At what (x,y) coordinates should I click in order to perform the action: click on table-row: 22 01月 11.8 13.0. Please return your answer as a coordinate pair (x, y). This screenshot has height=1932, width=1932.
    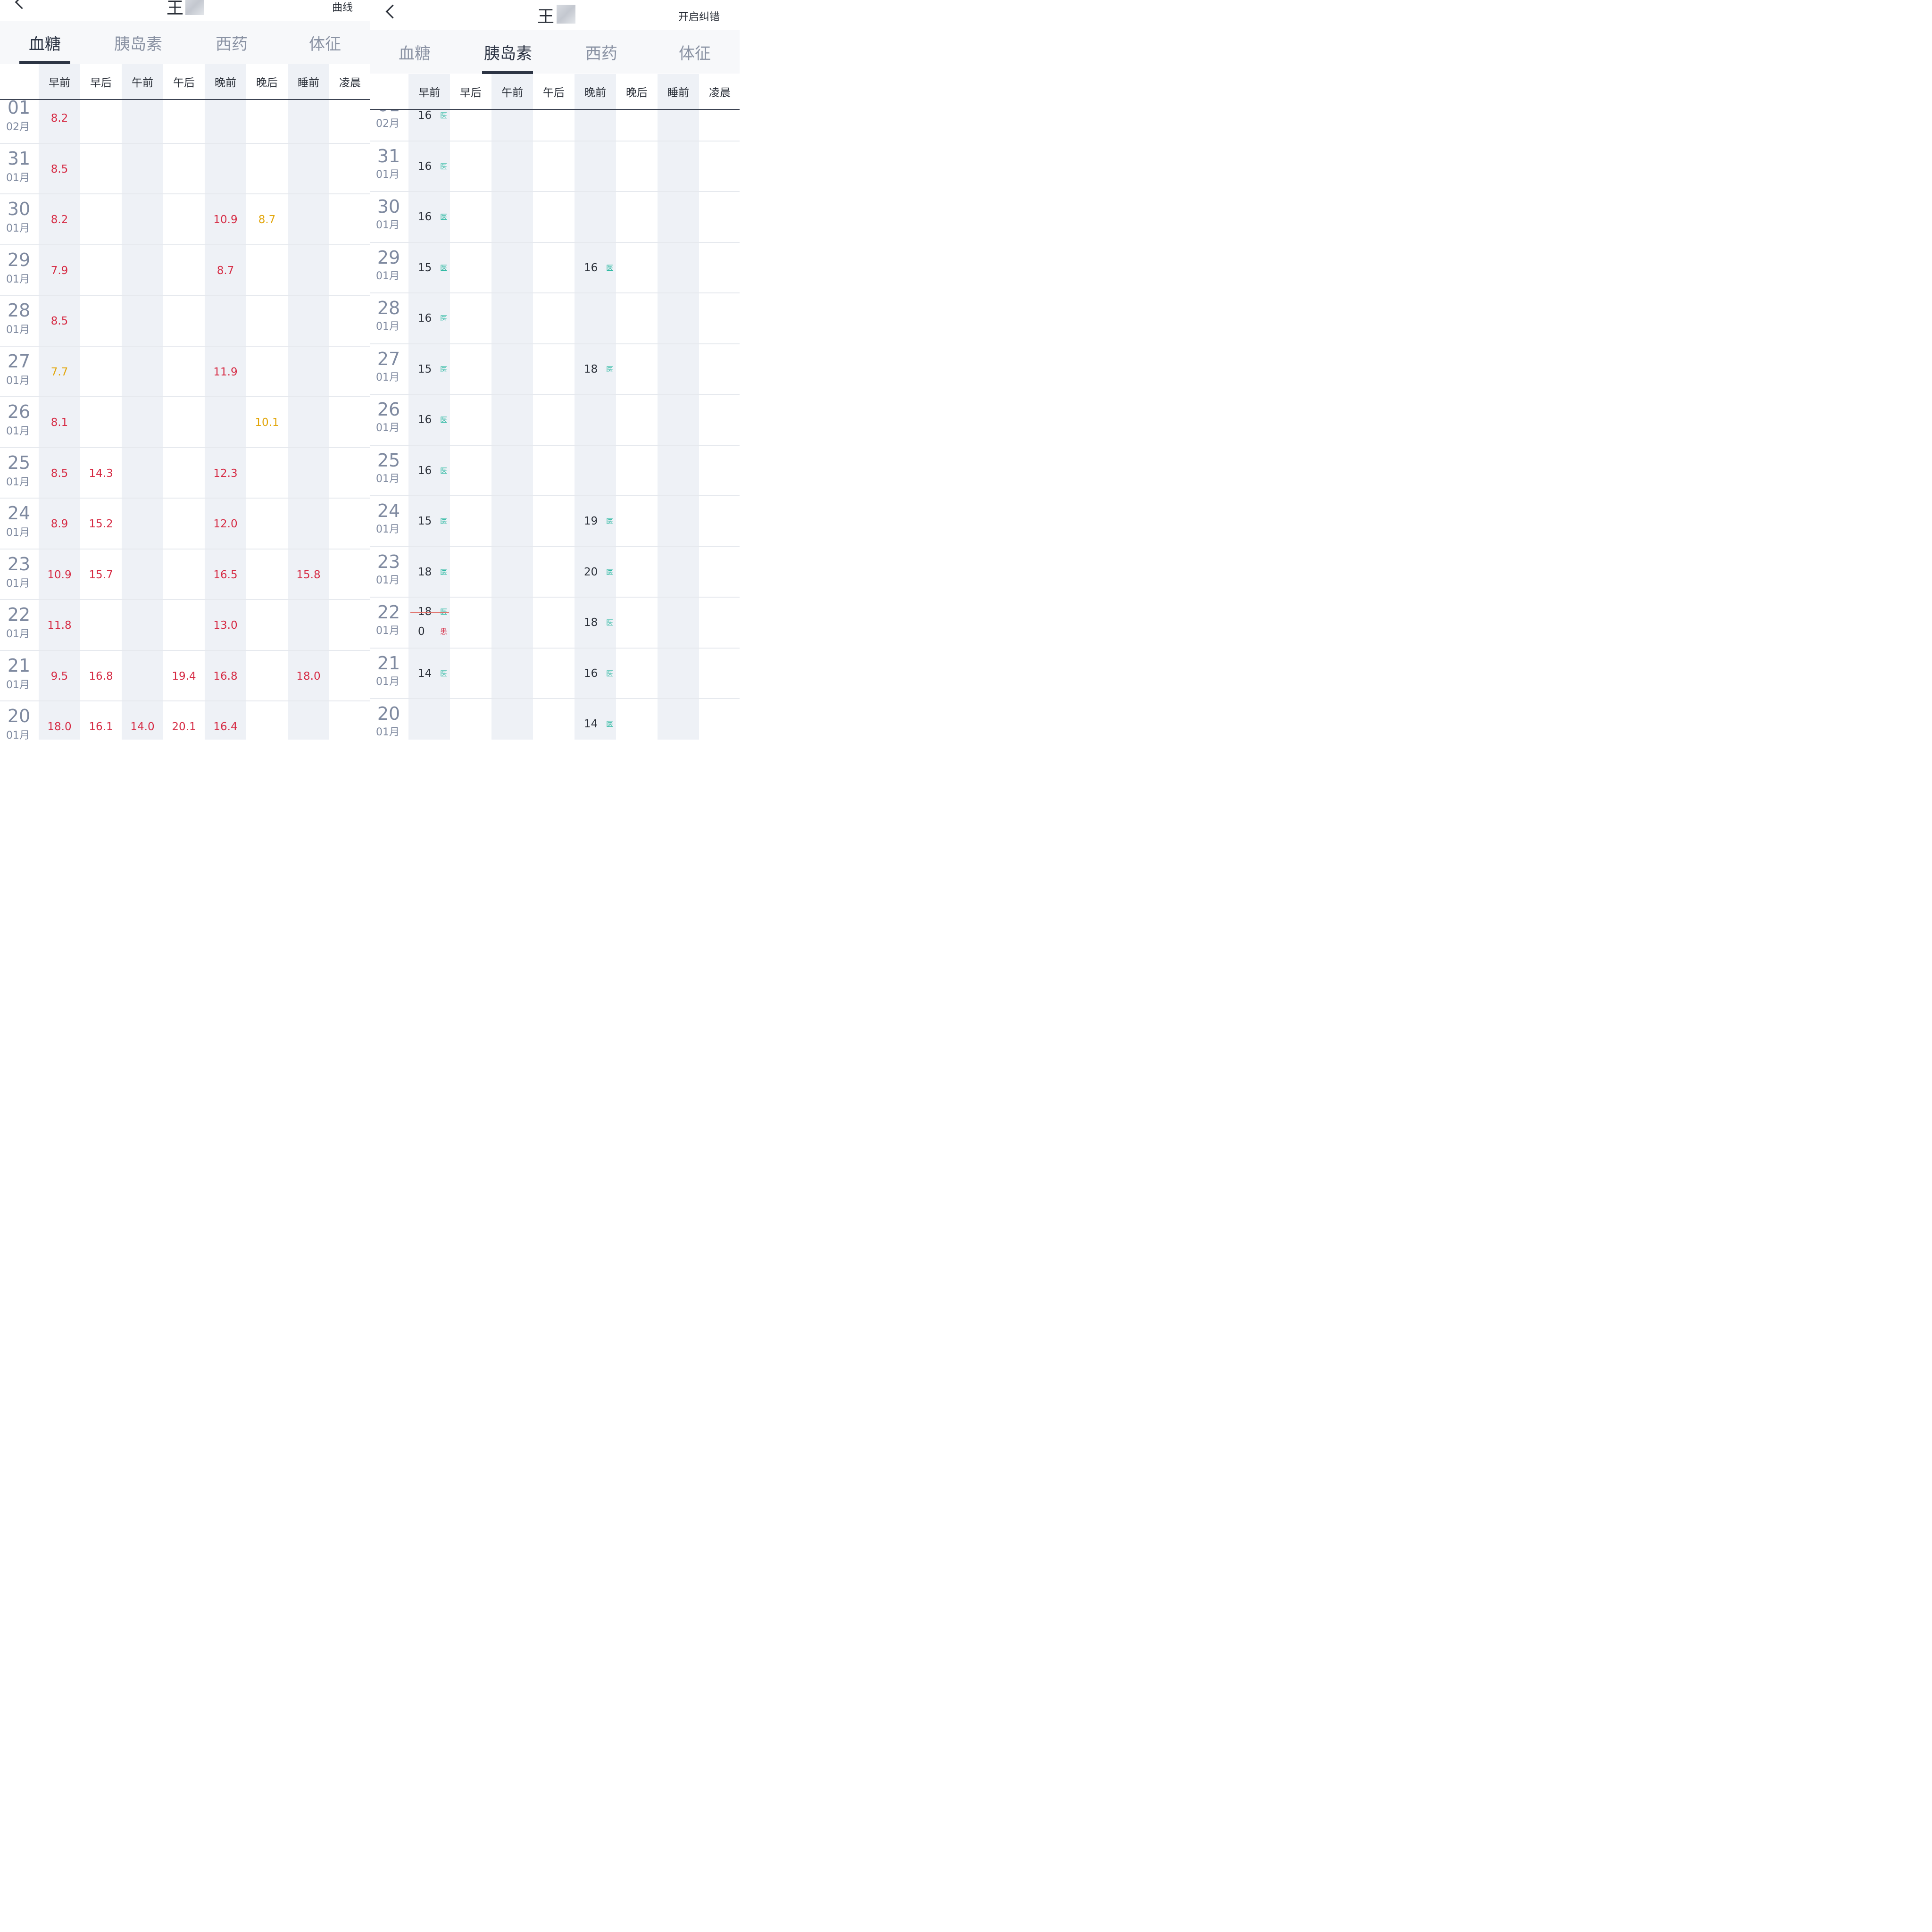
    Looking at the image, I should click on (185, 626).